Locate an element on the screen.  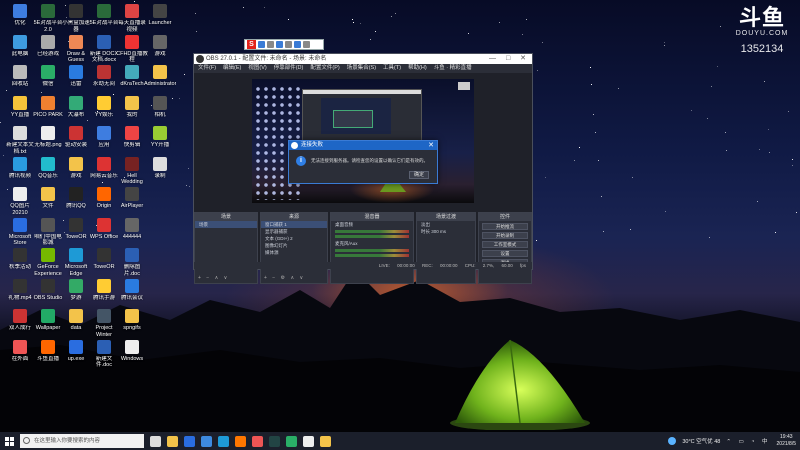
control-button: 开始推流 is located at coordinates (505, 226).